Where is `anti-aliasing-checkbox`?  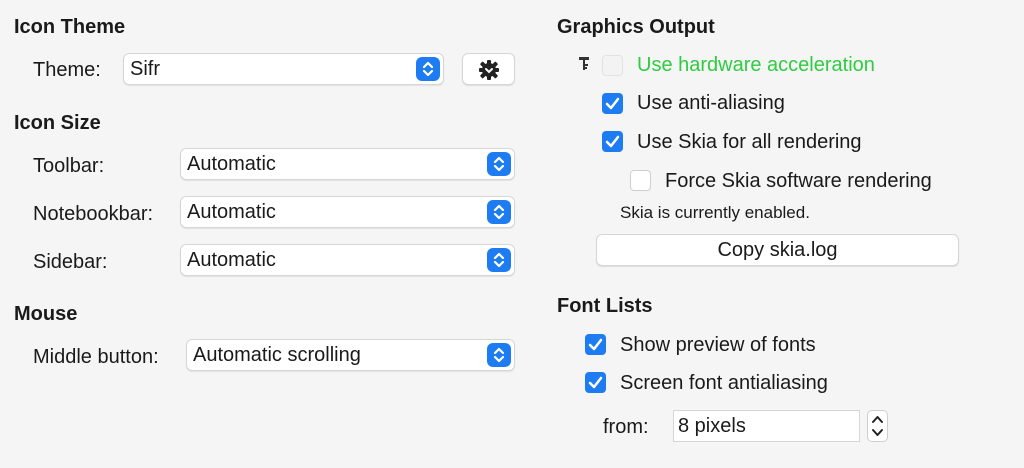 anti-aliasing-checkbox is located at coordinates (612, 103).